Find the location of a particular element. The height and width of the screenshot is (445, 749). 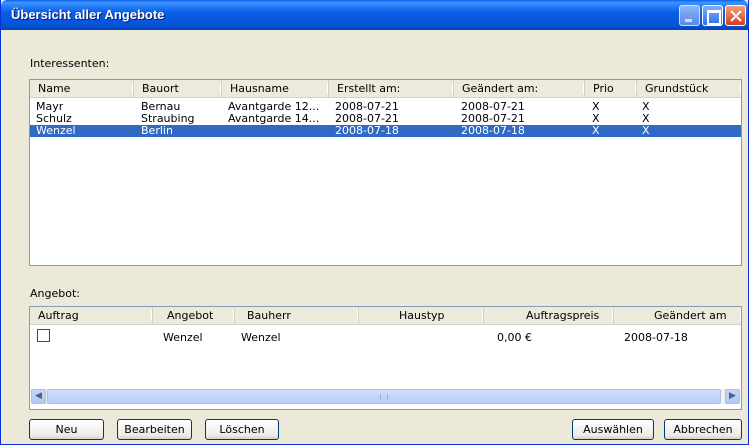

cell-bauherr: Wenzel is located at coordinates (261, 338).